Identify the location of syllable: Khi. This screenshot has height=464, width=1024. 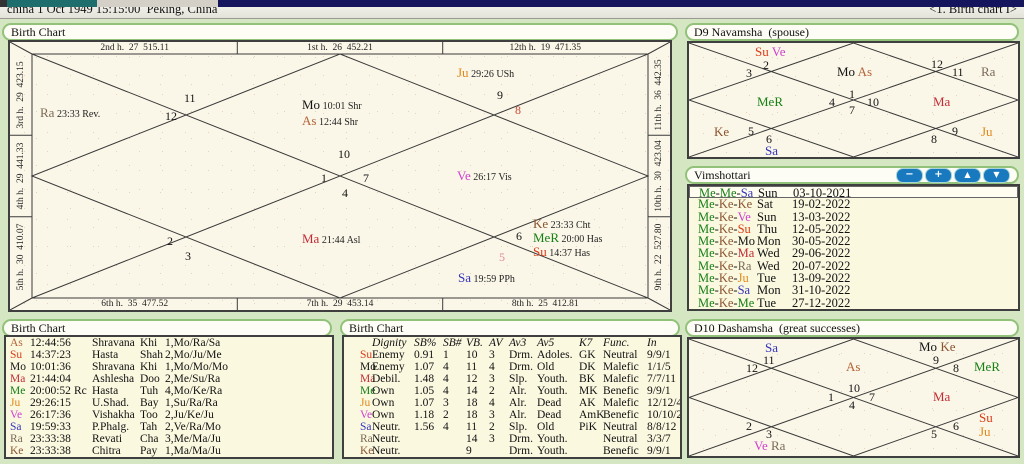
(149, 367).